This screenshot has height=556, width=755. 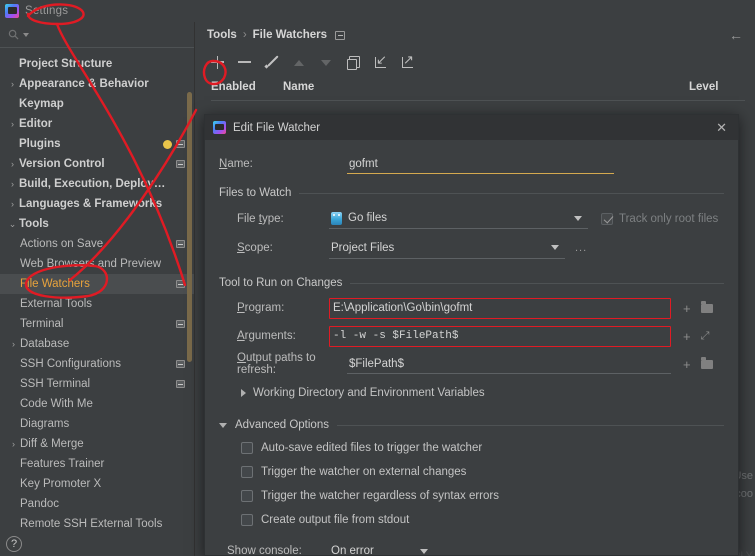 What do you see at coordinates (62, 464) in the screenshot?
I see `sidebar-item-label: Features Trainer` at bounding box center [62, 464].